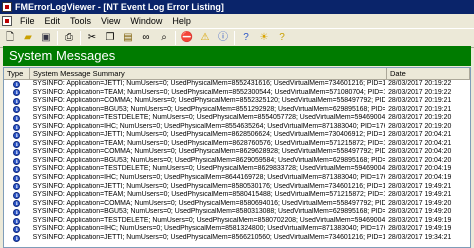  What do you see at coordinates (420, 135) in the screenshot?
I see `date-cell: 28/03/2017 20:04:21` at bounding box center [420, 135].